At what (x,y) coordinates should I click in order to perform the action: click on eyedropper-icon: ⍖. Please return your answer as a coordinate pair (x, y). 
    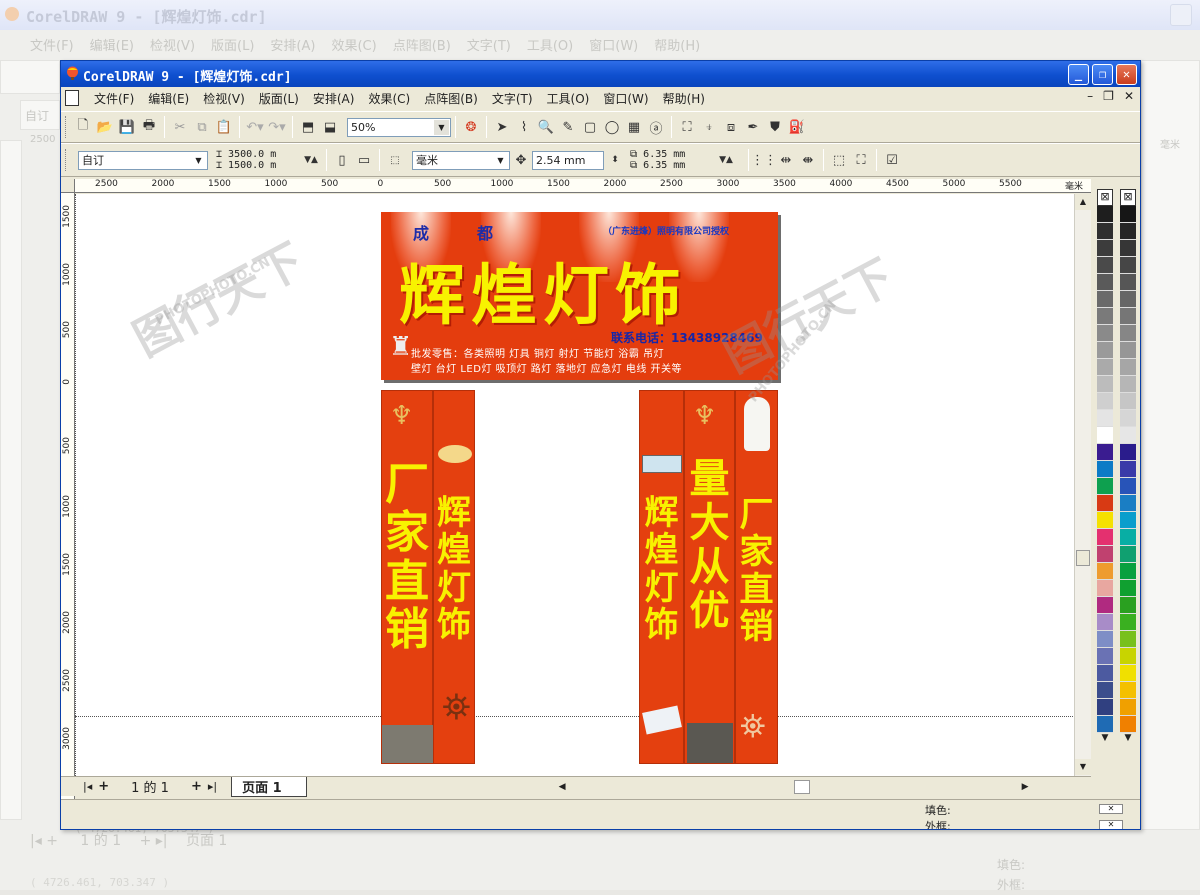
    Looking at the image, I should click on (709, 127).